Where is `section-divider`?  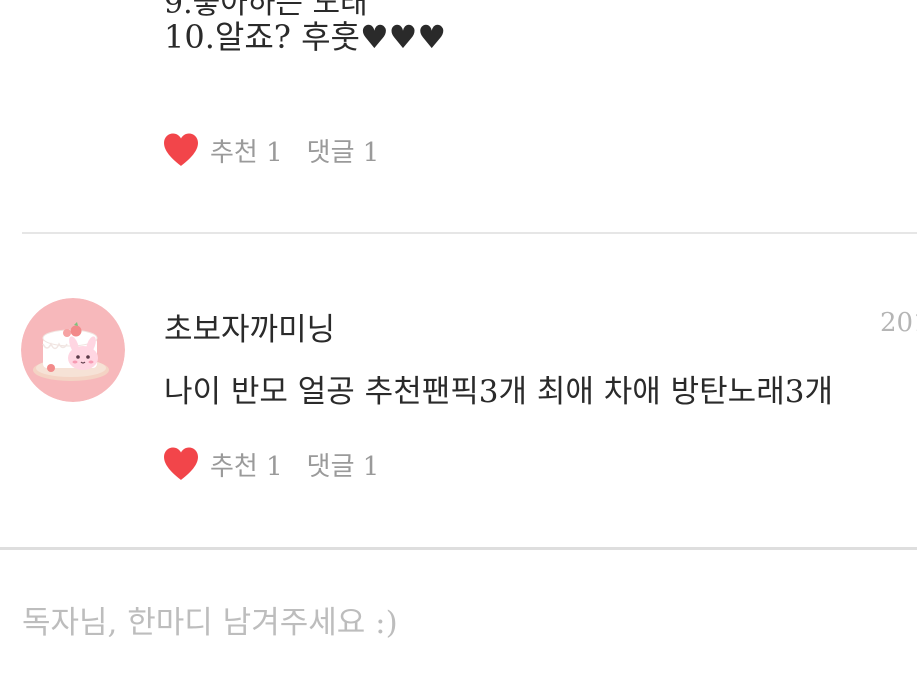 section-divider is located at coordinates (458, 548).